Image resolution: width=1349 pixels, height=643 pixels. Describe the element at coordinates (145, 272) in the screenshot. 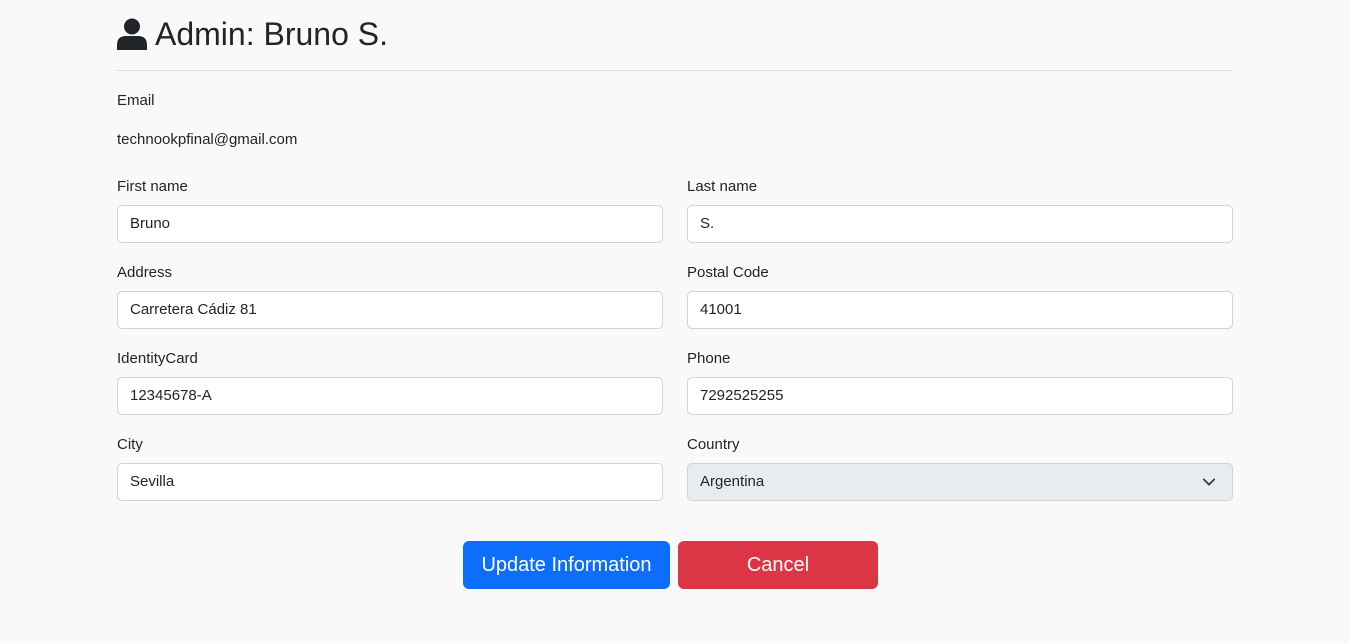

I see `address-label: Address` at that location.